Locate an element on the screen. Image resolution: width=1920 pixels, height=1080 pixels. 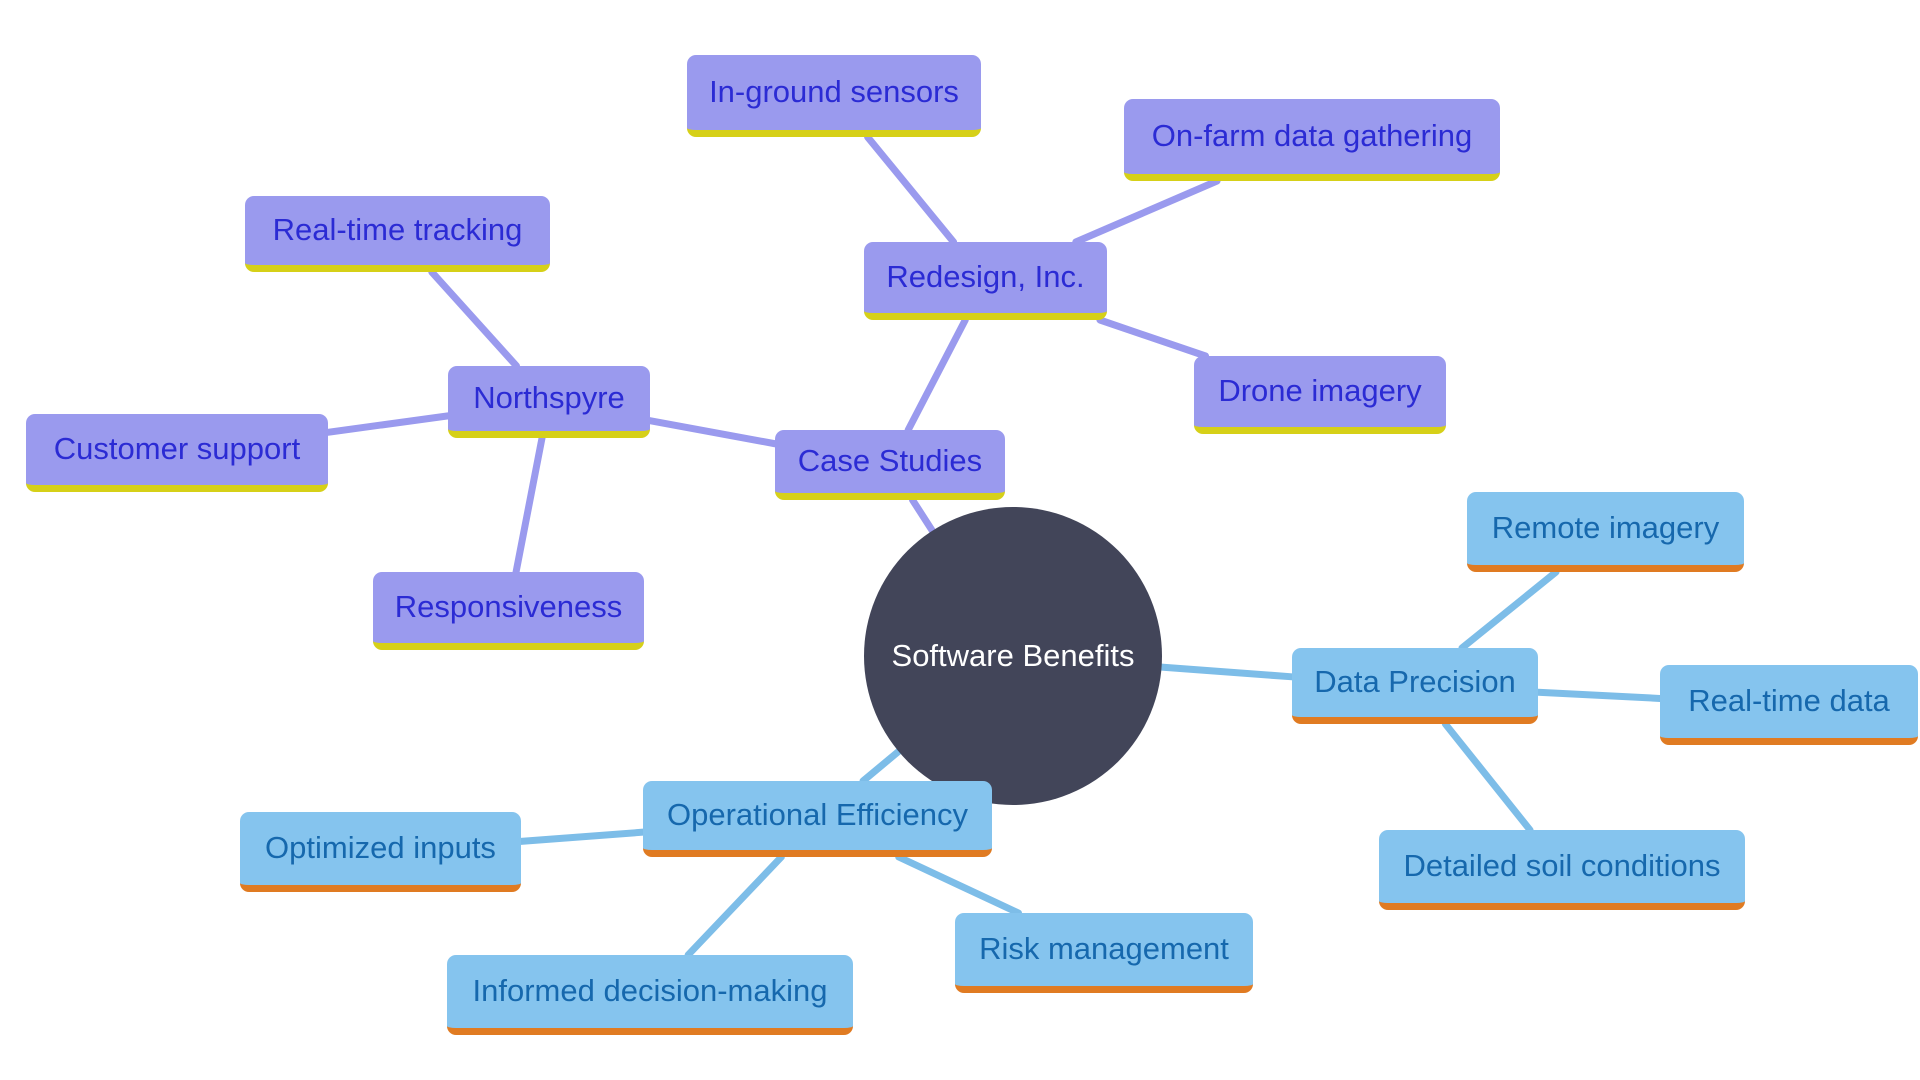
node-label: Drone imagery is located at coordinates (1320, 391).